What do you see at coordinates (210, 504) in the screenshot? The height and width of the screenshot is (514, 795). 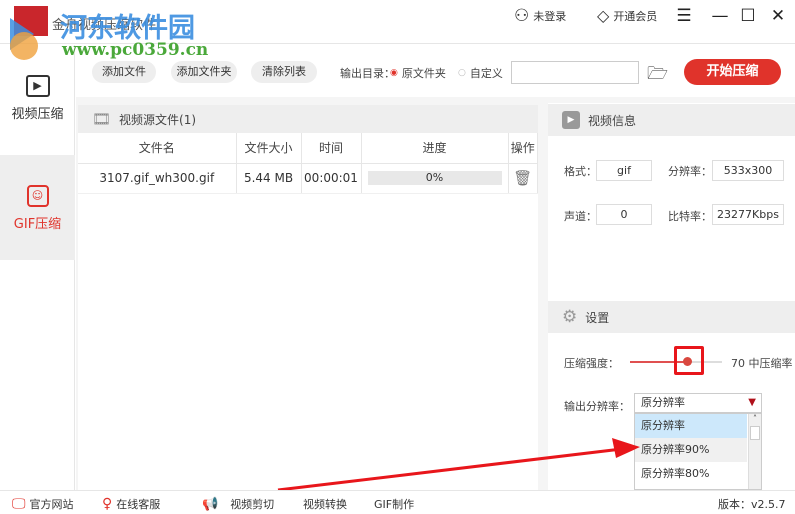 I see `megaphone-icon: 📢` at bounding box center [210, 504].